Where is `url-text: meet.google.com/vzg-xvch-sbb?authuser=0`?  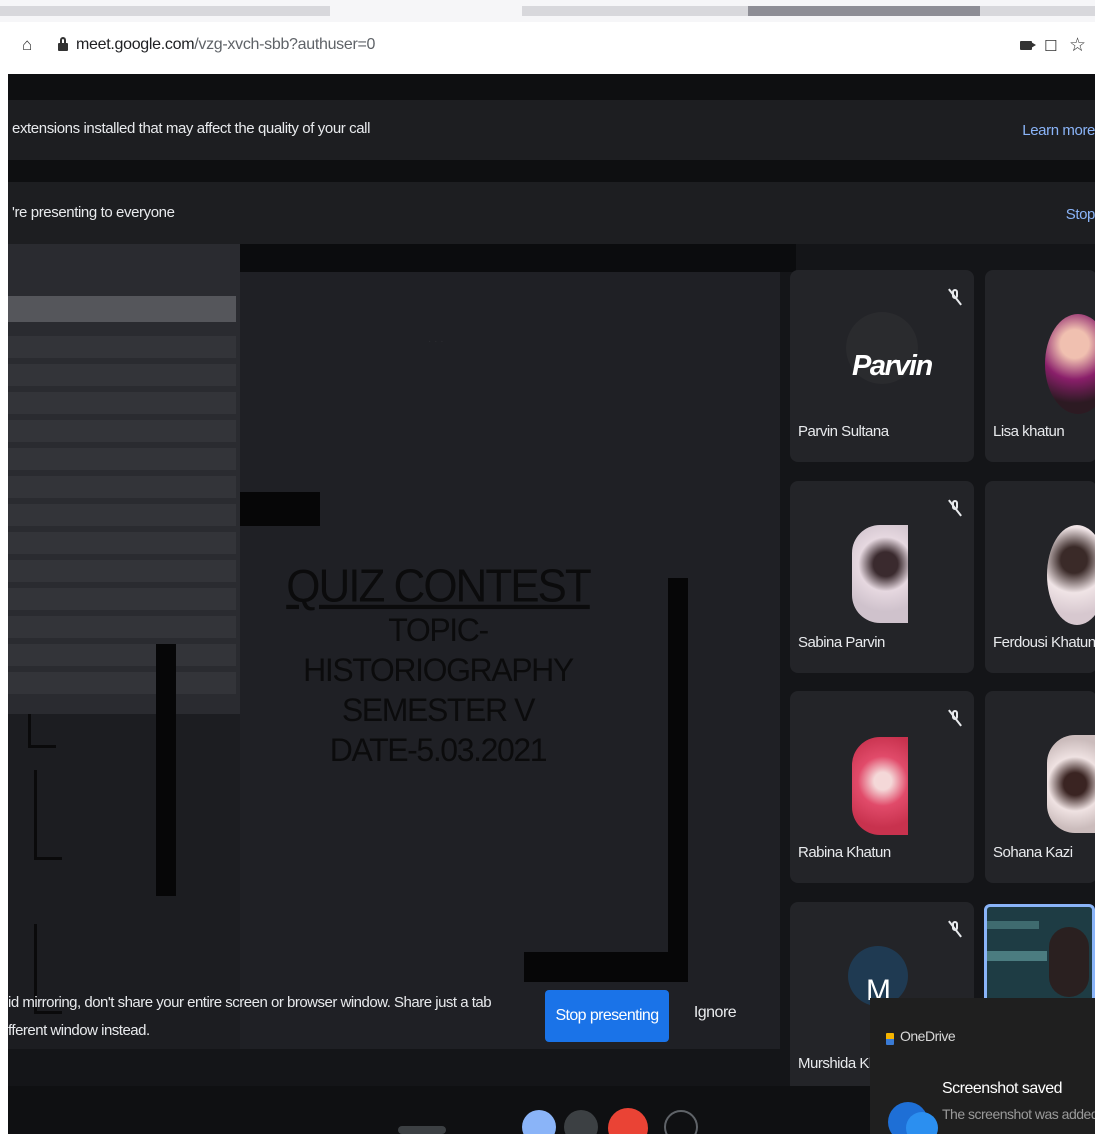 url-text: meet.google.com/vzg-xvch-sbb?authuser=0 is located at coordinates (225, 45).